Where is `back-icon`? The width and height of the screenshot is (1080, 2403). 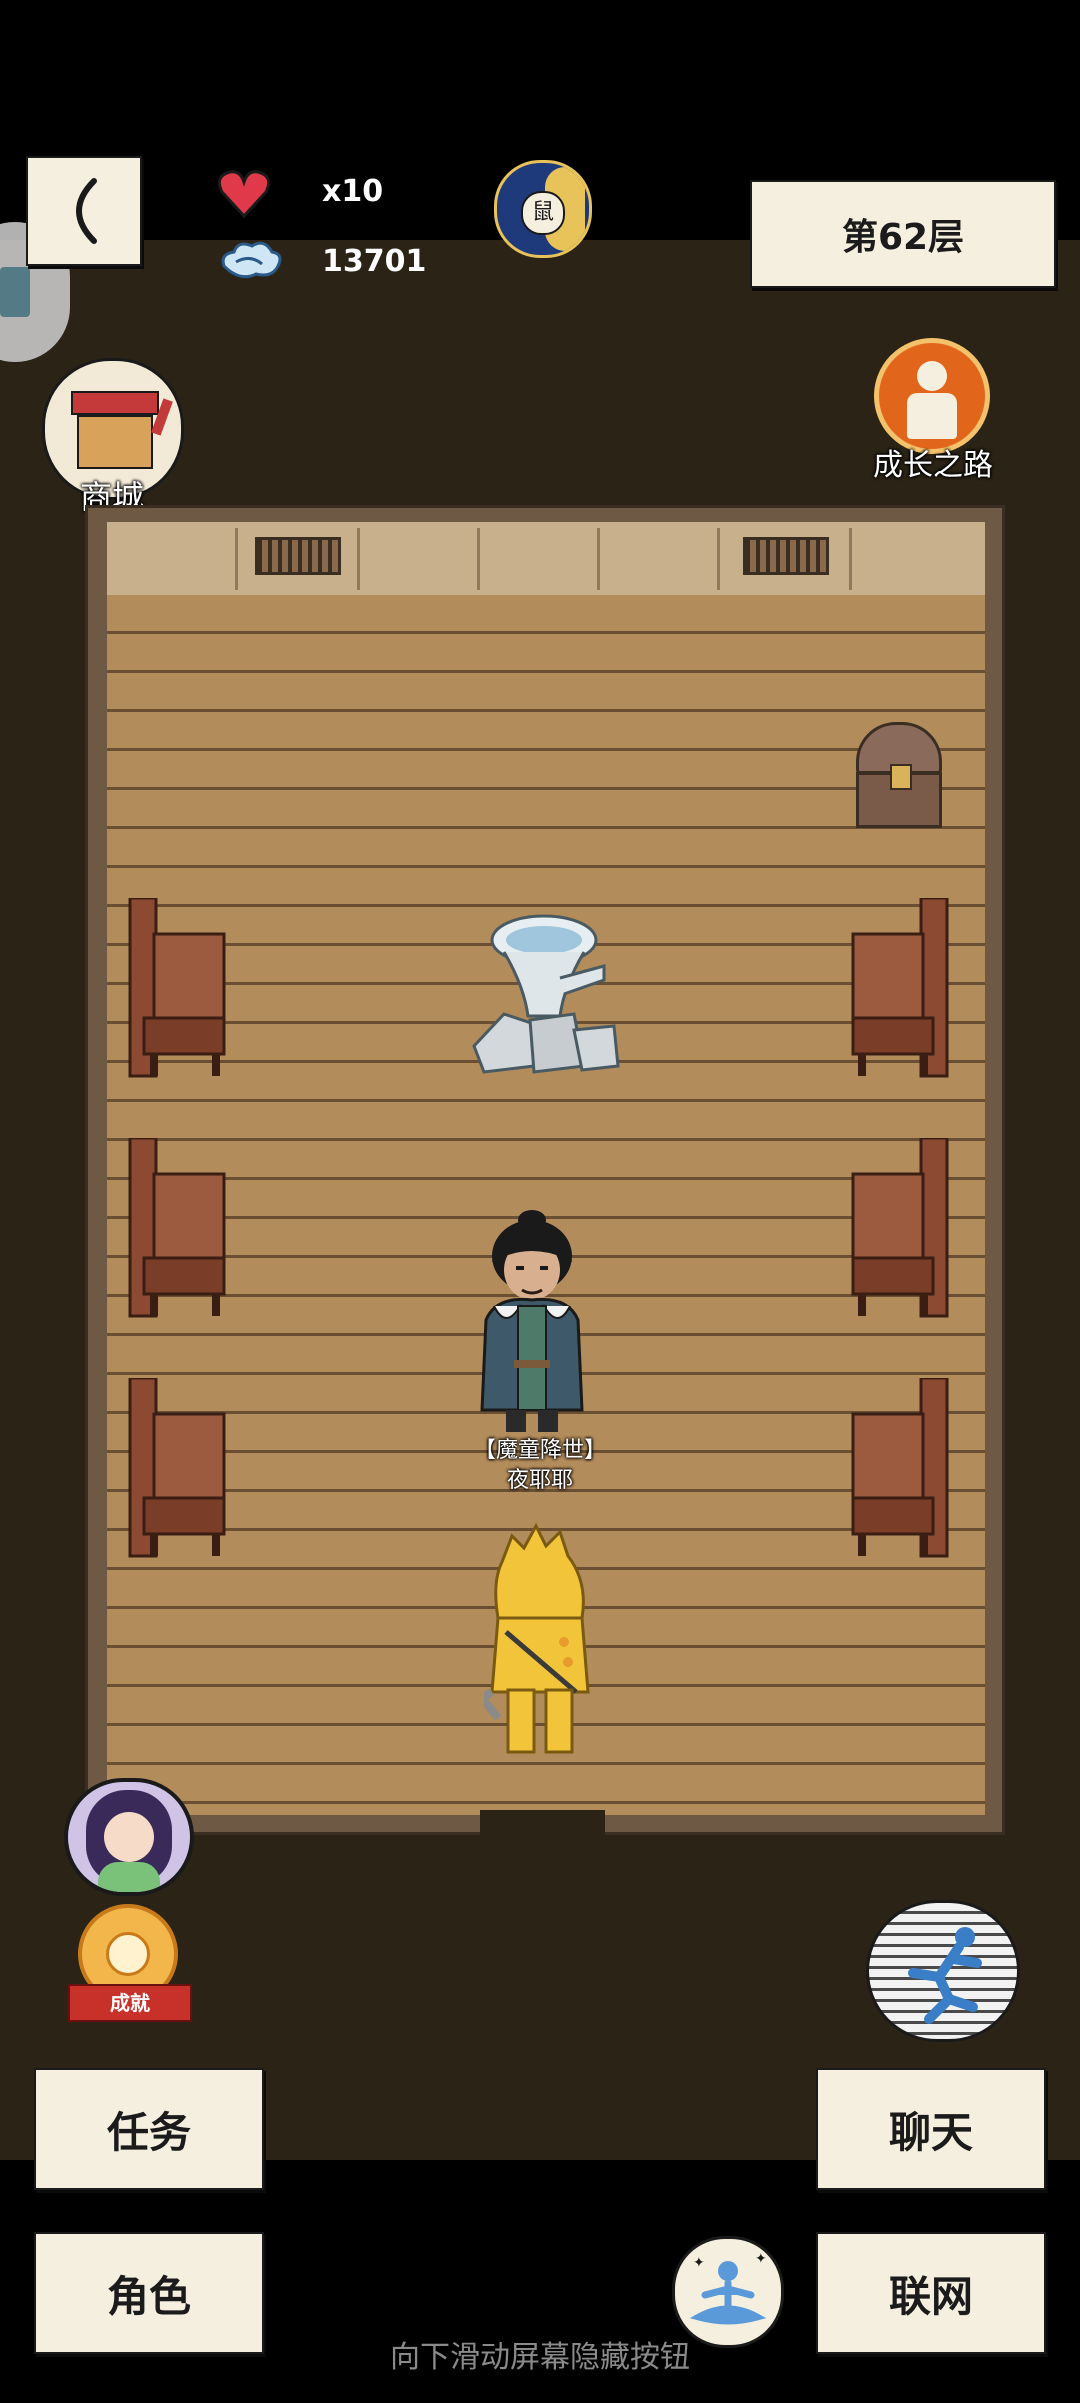
back-icon is located at coordinates (86, 211).